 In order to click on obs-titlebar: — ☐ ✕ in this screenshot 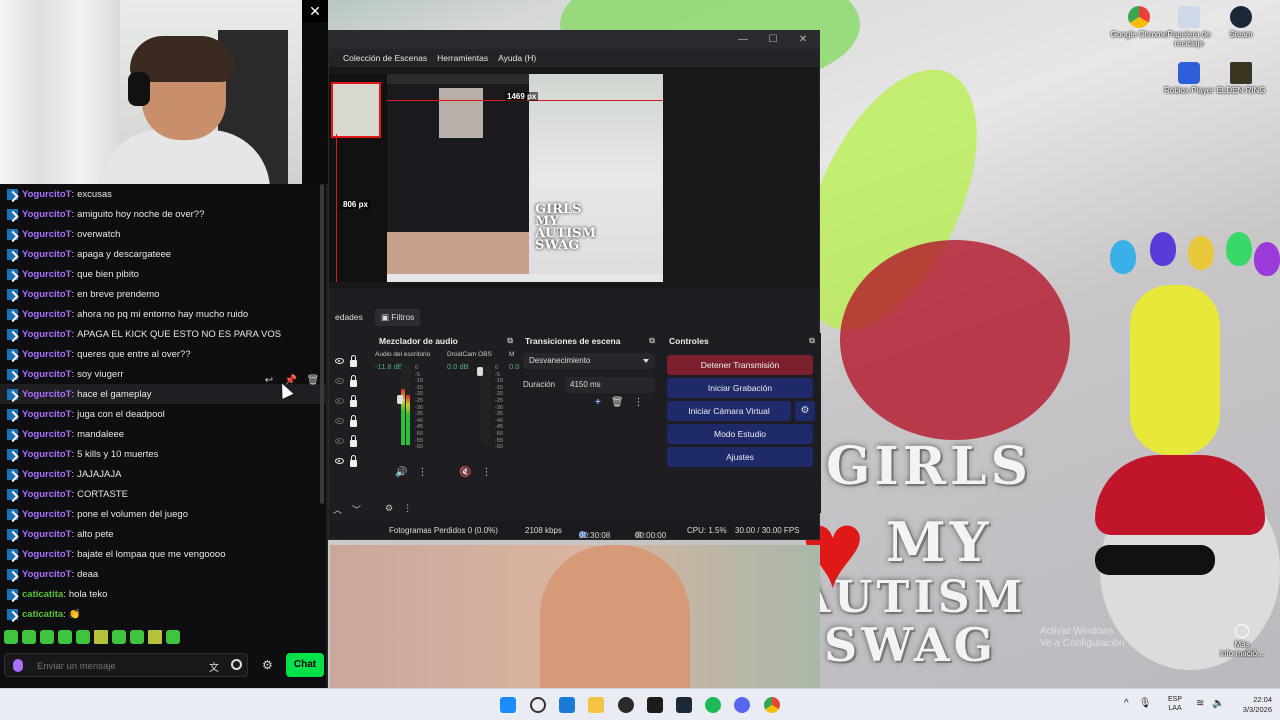, I will do `click(574, 40)`.